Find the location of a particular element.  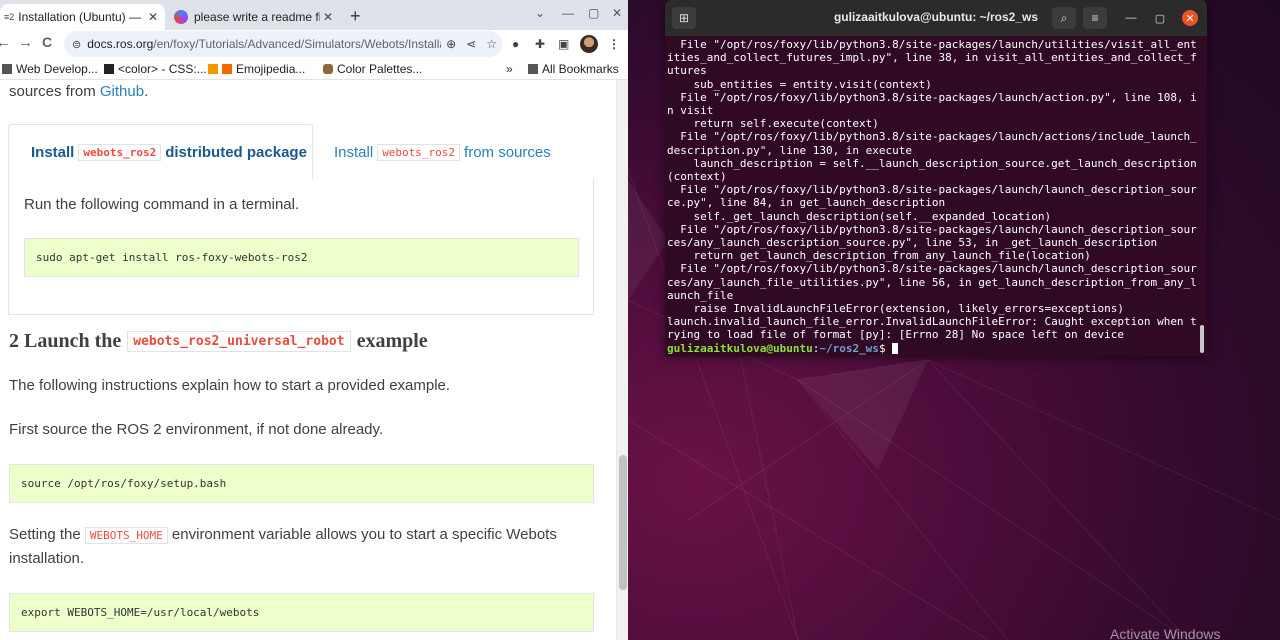

github-link: Github is located at coordinates (122, 91).